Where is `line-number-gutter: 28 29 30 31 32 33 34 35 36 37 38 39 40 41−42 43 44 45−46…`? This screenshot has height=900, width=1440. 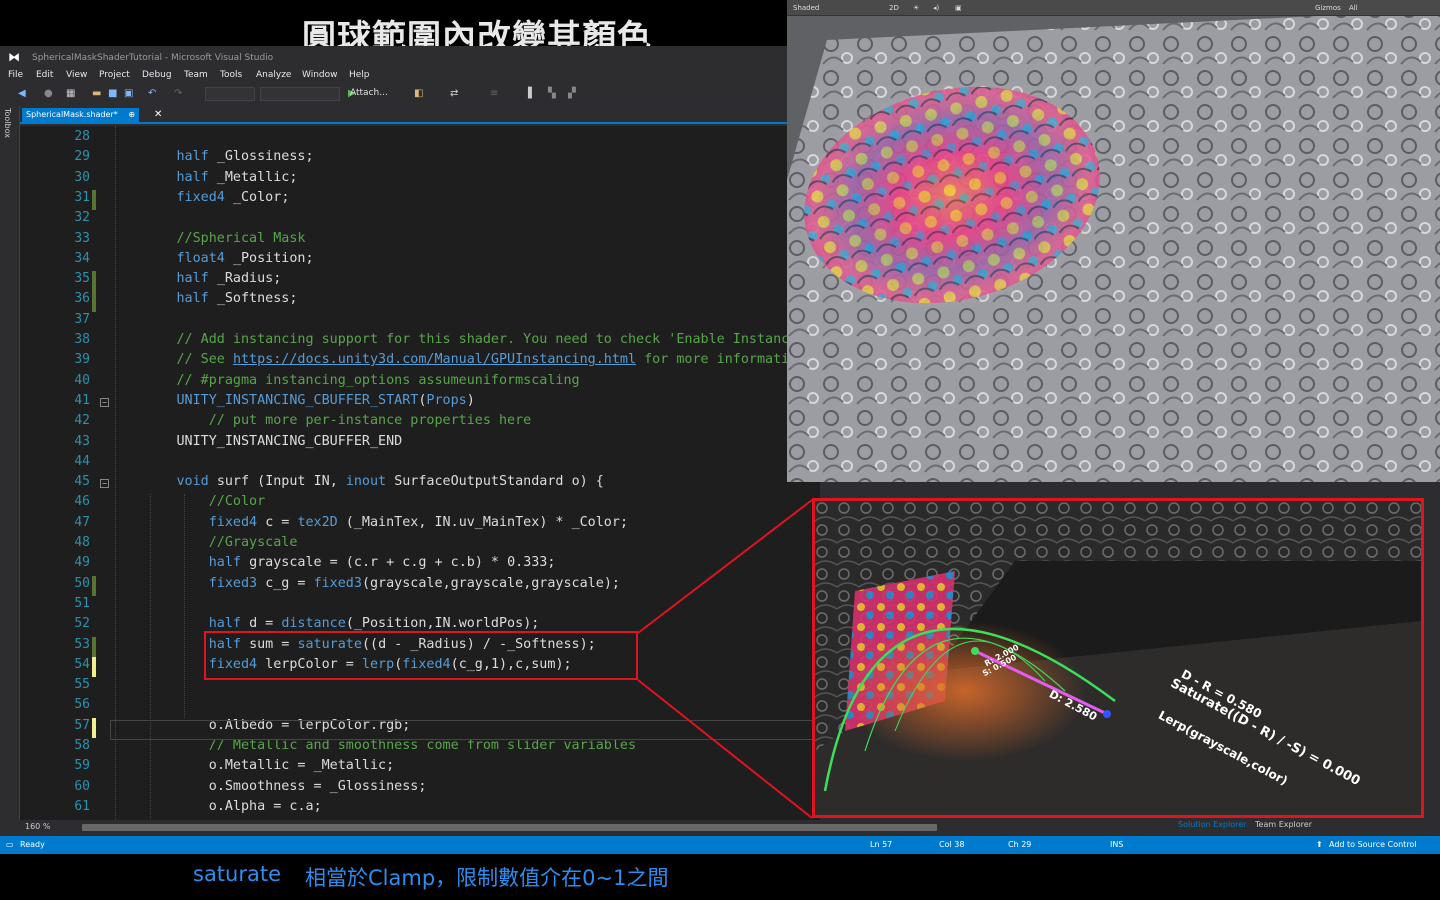 line-number-gutter: 28 29 30 31 32 33 34 35 36 37 38 39 40 41−42 43 44 45−46… is located at coordinates (64, 473).